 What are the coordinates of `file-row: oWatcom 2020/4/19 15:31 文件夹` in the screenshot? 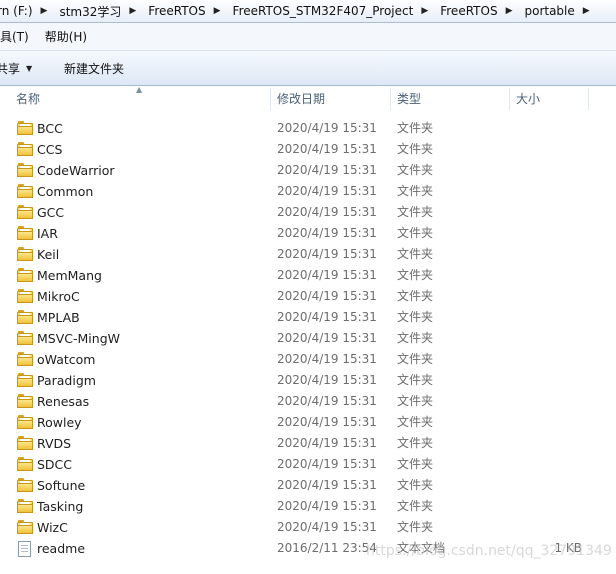 It's located at (308, 359).